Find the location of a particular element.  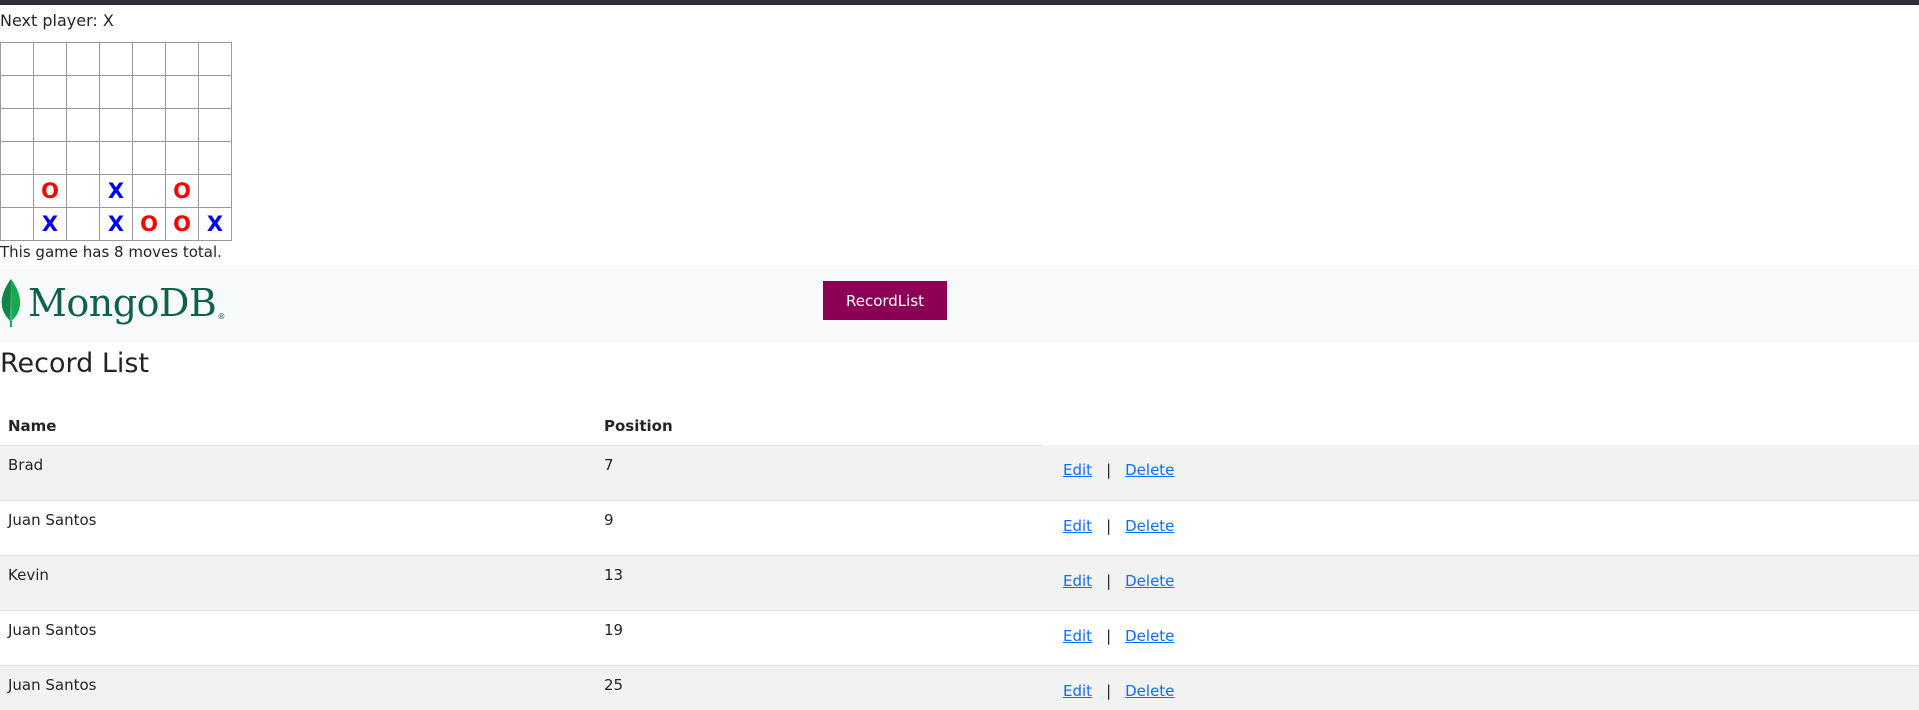

record-position-cell: 7 is located at coordinates (819, 473).